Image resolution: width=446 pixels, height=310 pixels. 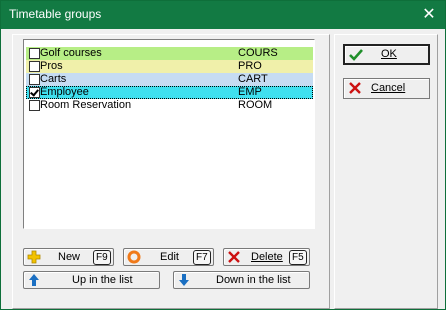 What do you see at coordinates (234, 257) in the screenshot?
I see `delete-icon` at bounding box center [234, 257].